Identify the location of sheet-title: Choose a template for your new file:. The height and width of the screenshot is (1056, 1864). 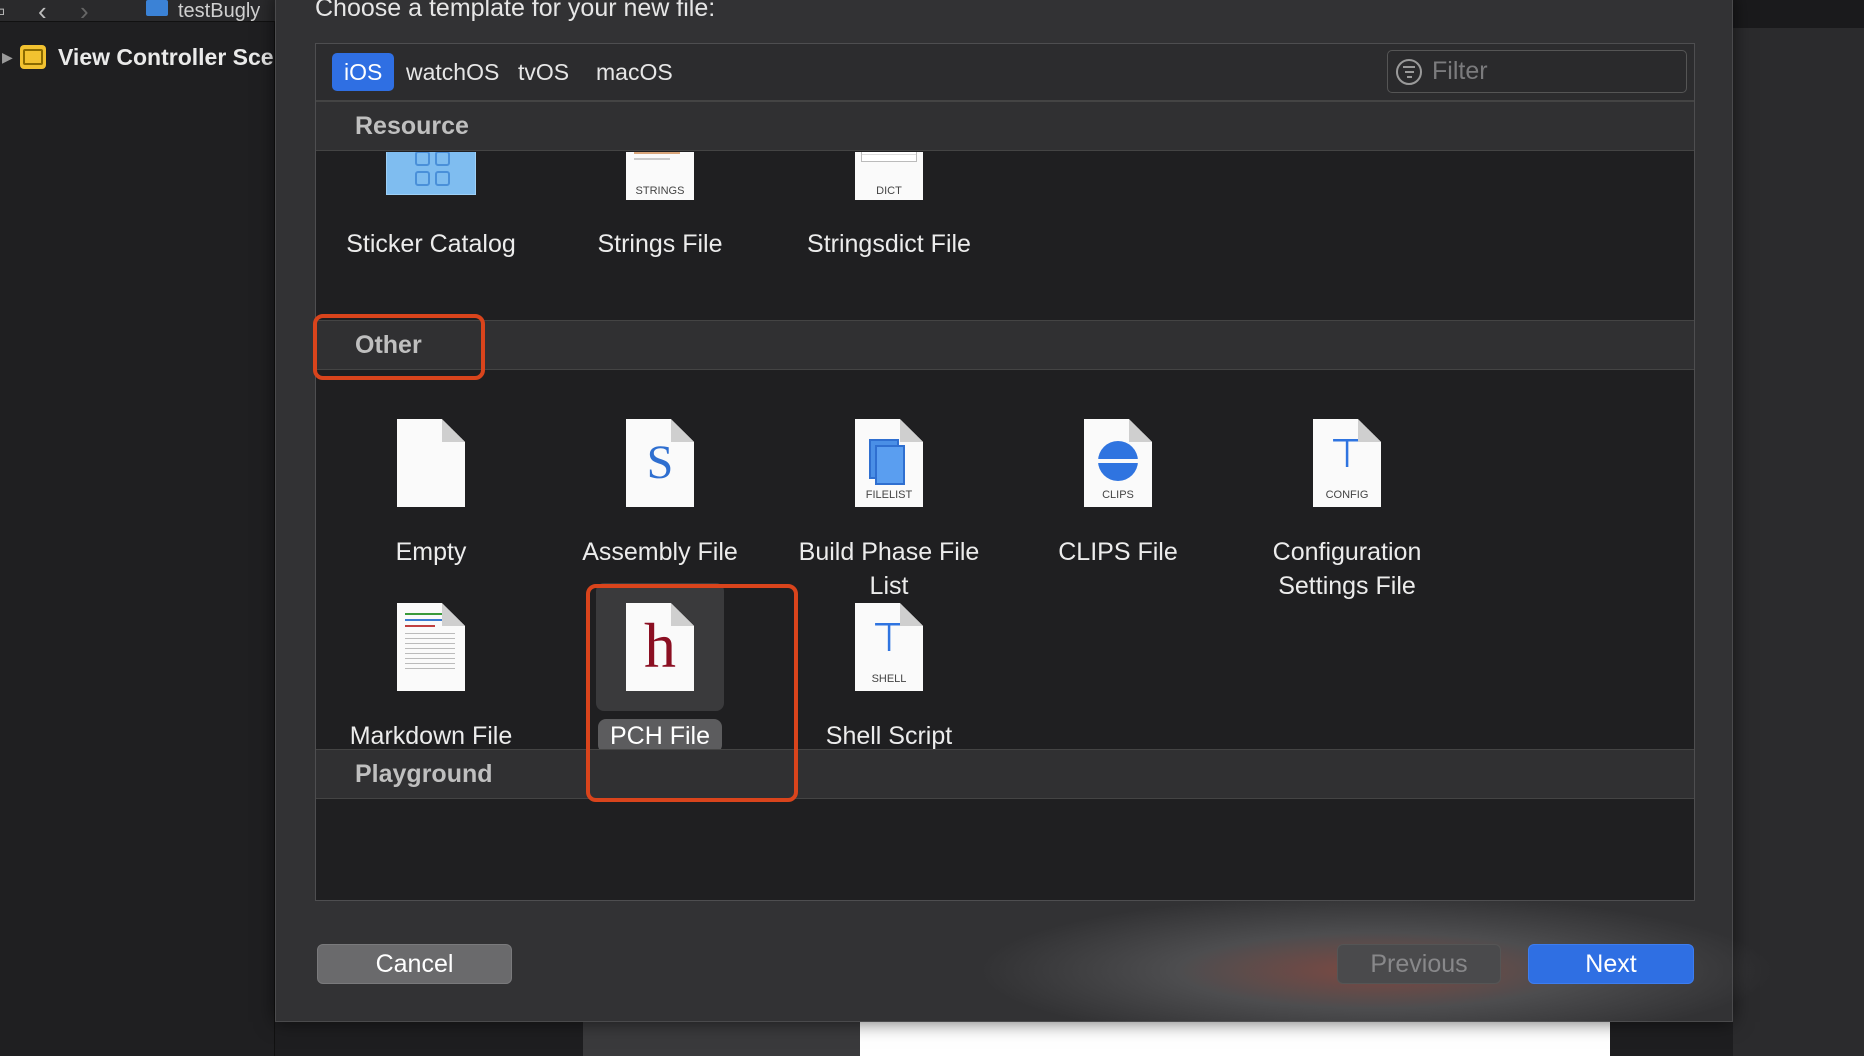
(515, 11).